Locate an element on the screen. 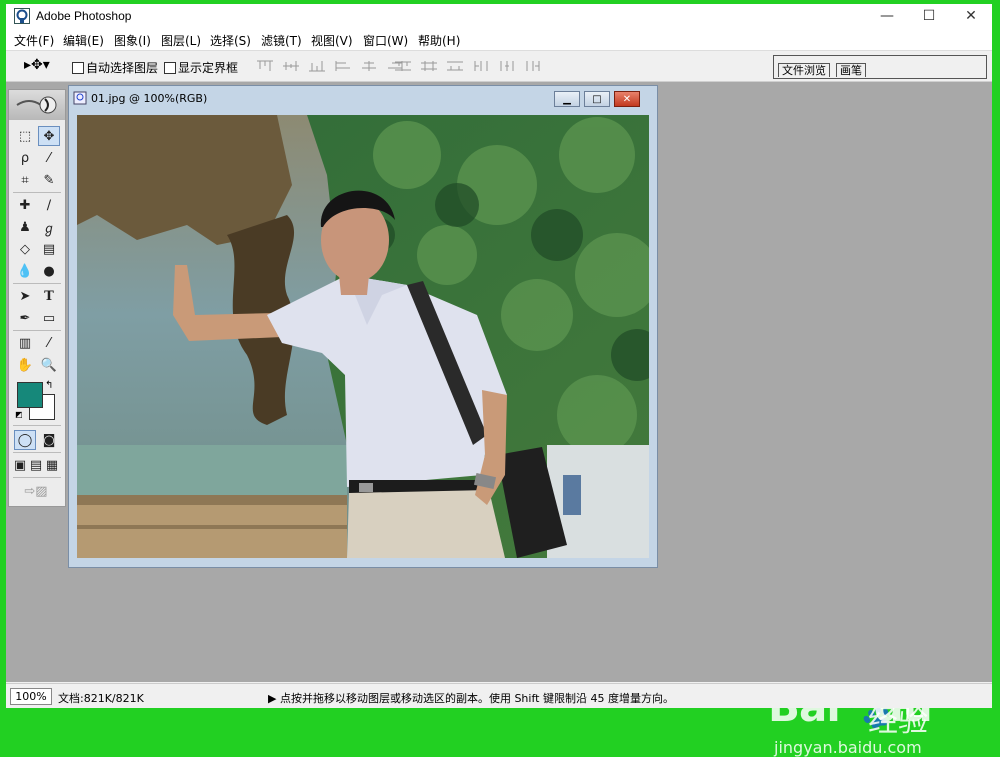 The image size is (1000, 757). healing-brush-icon: ✚ is located at coordinates (25, 205).